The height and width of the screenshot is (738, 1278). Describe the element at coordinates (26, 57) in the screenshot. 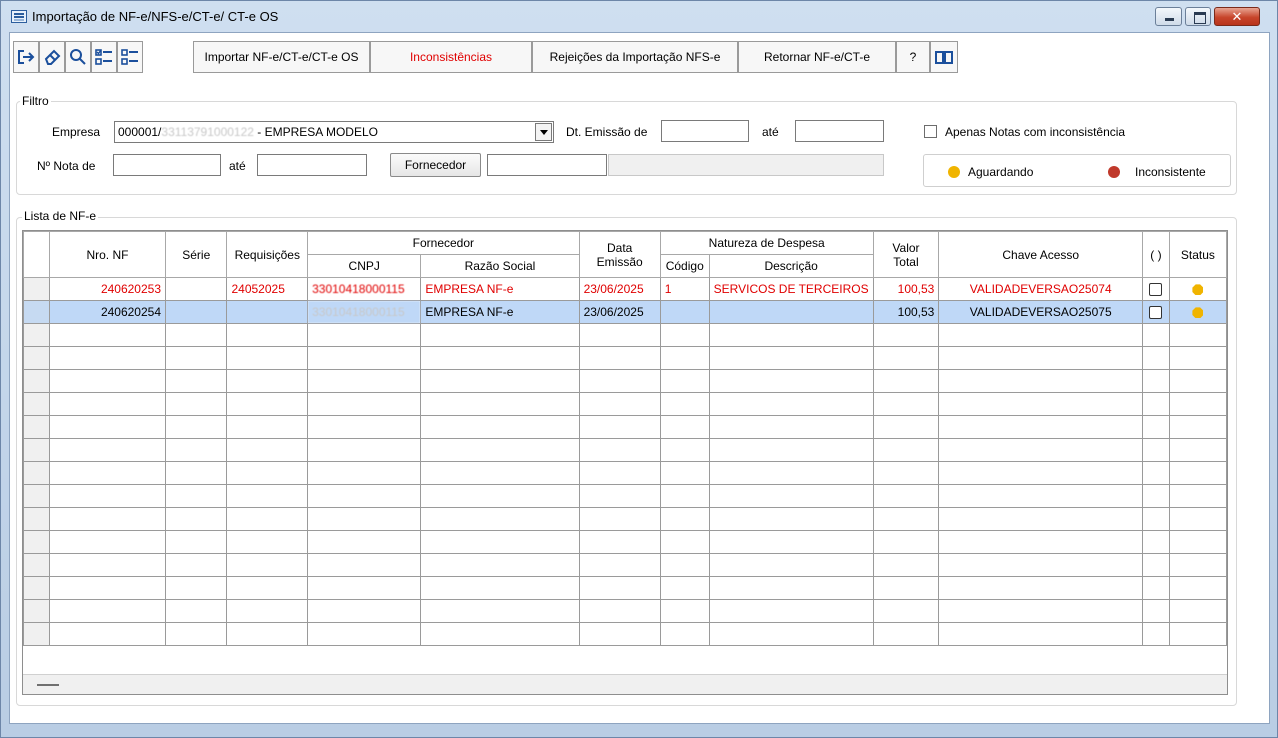

I see `exit-button` at that location.